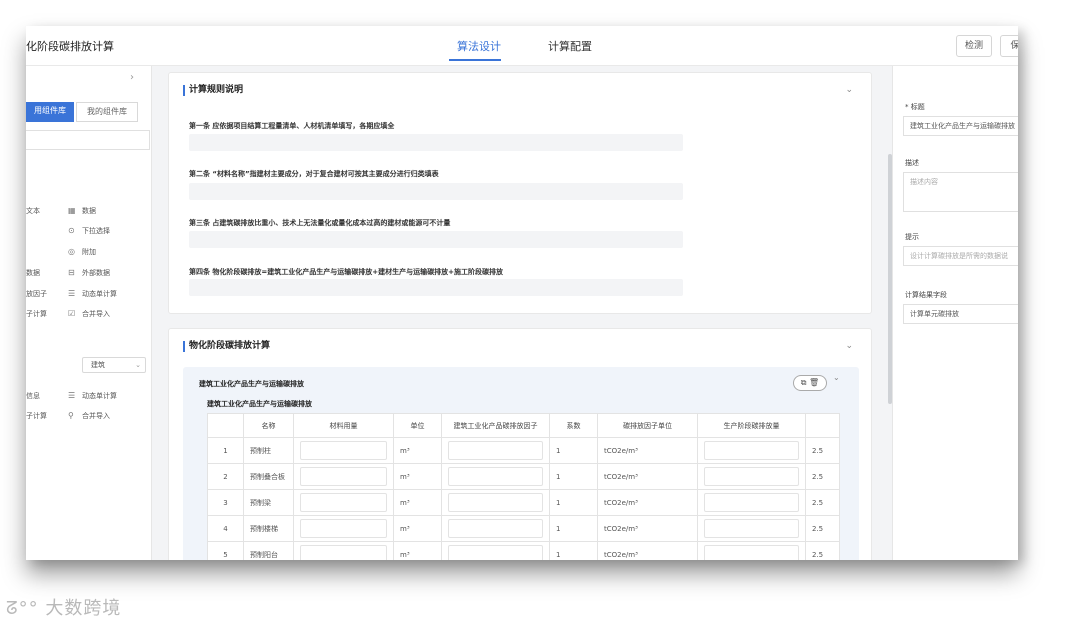  I want to click on row-index: 1, so click(225, 450).